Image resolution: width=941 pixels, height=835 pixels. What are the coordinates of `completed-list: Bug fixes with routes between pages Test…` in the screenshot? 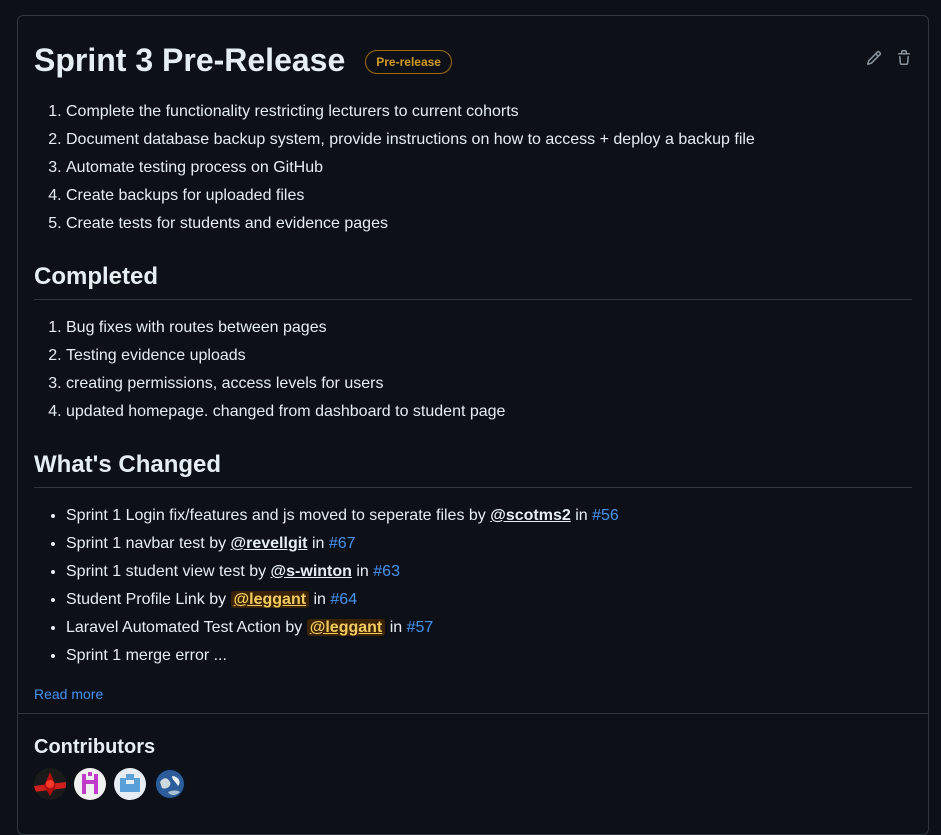 It's located at (473, 370).